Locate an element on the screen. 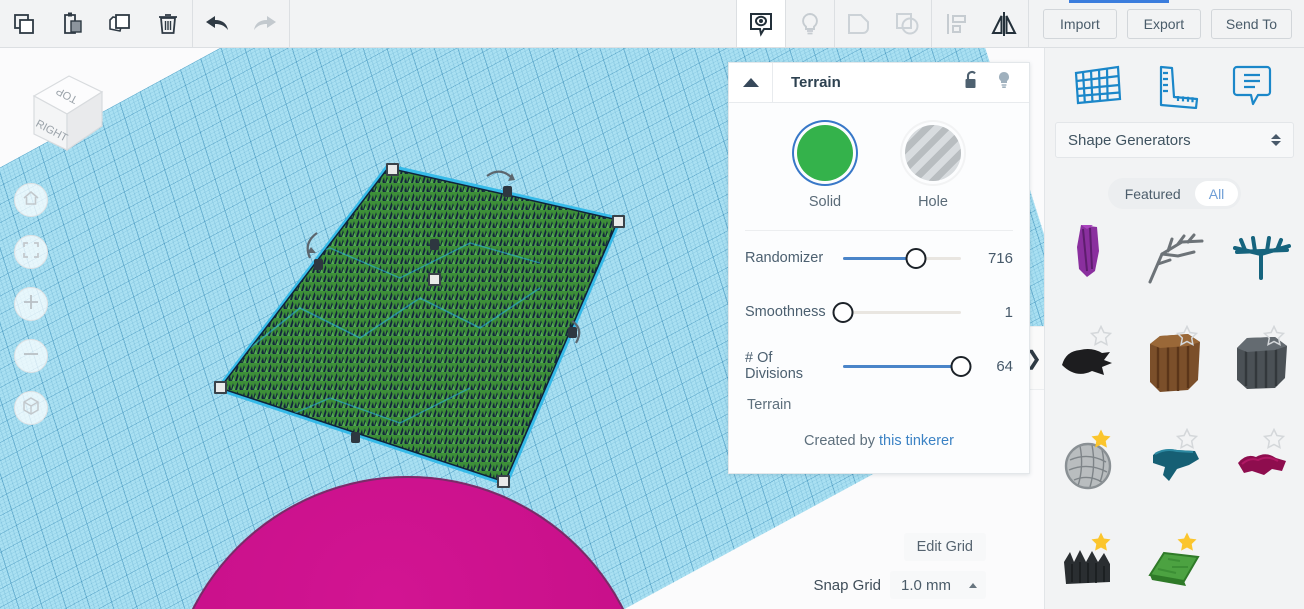  mirror-button is located at coordinates (1004, 23).